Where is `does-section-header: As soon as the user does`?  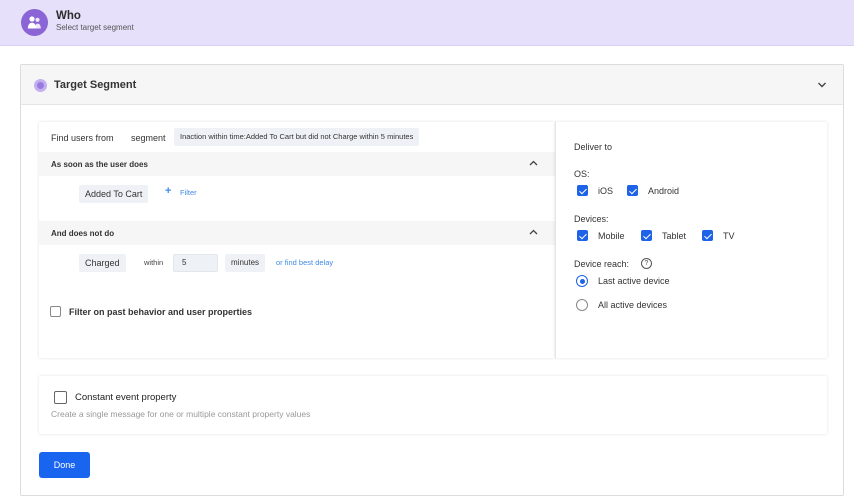 does-section-header: As soon as the user does is located at coordinates (297, 164).